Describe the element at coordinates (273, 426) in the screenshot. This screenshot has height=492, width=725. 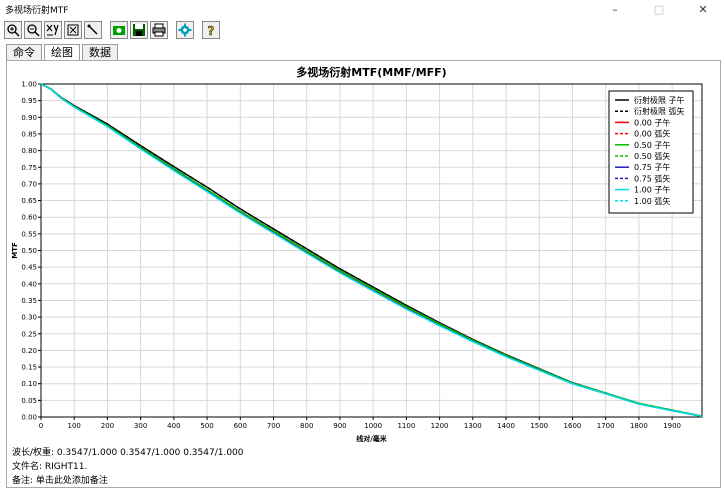
I see `x-tick-label: 700` at that location.